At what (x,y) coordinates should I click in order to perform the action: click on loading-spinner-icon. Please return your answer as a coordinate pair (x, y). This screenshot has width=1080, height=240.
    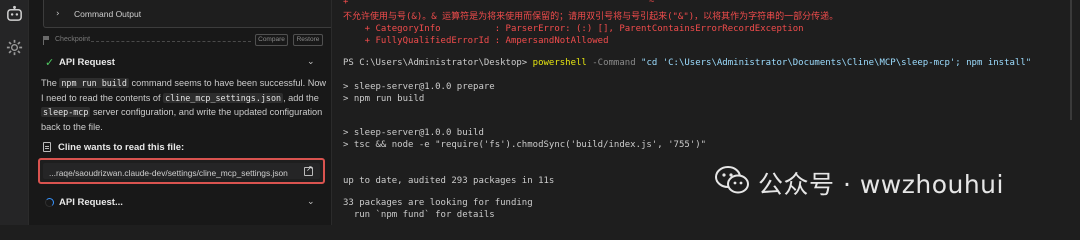
    Looking at the image, I should click on (49, 202).